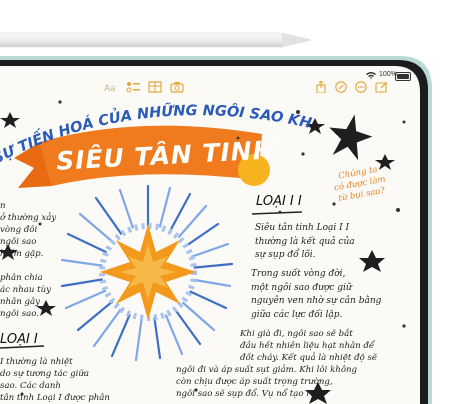  Describe the element at coordinates (133, 86) in the screenshot. I see `checklist-icon` at that location.